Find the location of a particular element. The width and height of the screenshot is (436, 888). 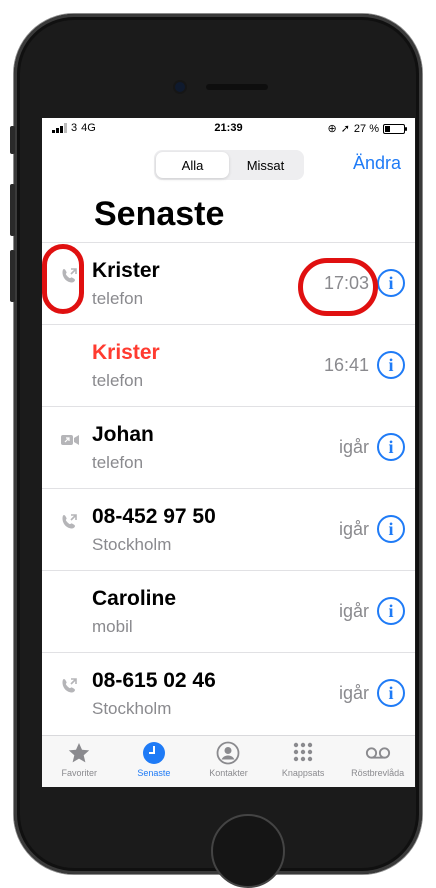

tab-recents: Senaste is located at coordinates (154, 761).